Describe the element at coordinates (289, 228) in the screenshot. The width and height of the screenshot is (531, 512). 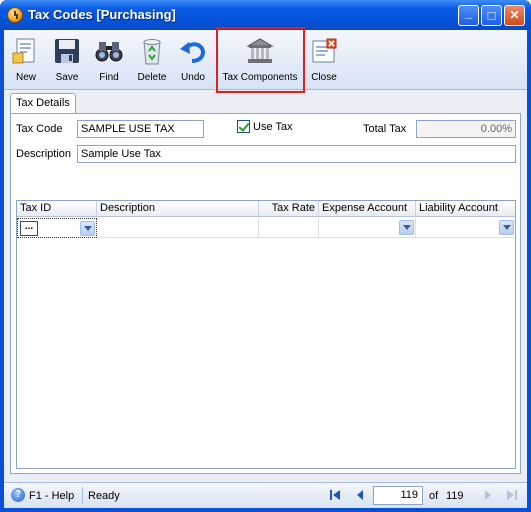
I see `cell-tax-rate` at that location.